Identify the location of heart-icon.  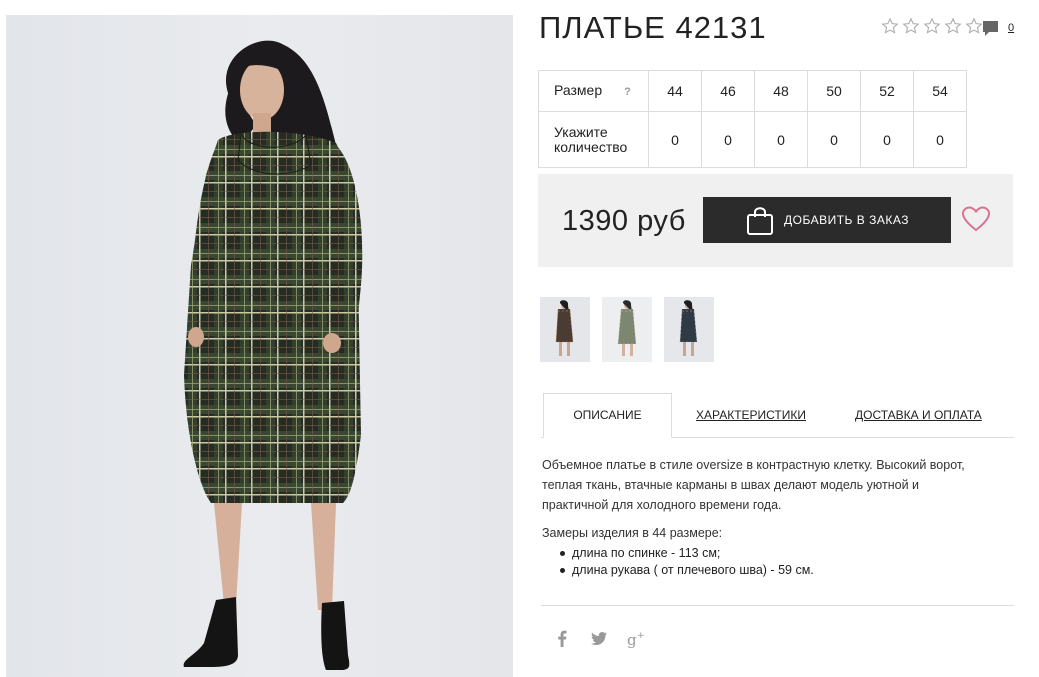
(976, 221).